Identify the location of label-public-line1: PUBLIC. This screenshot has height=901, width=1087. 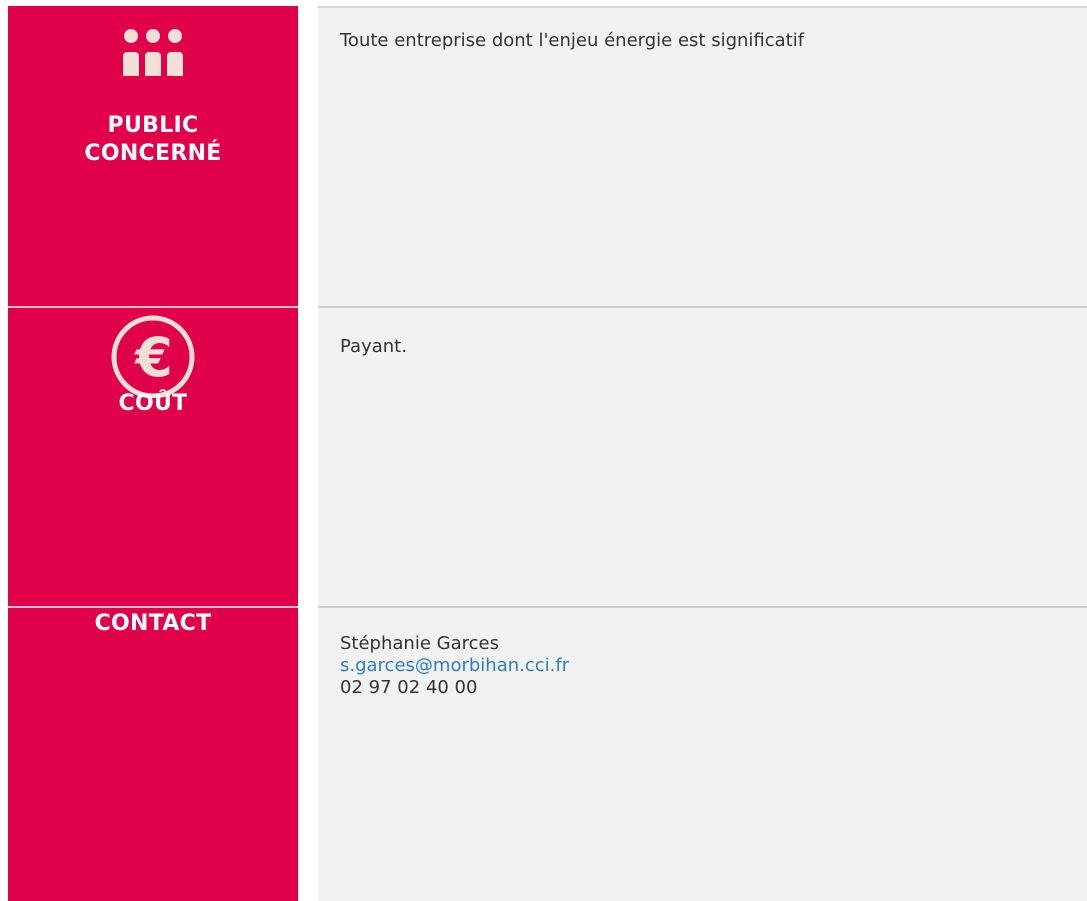
(153, 125).